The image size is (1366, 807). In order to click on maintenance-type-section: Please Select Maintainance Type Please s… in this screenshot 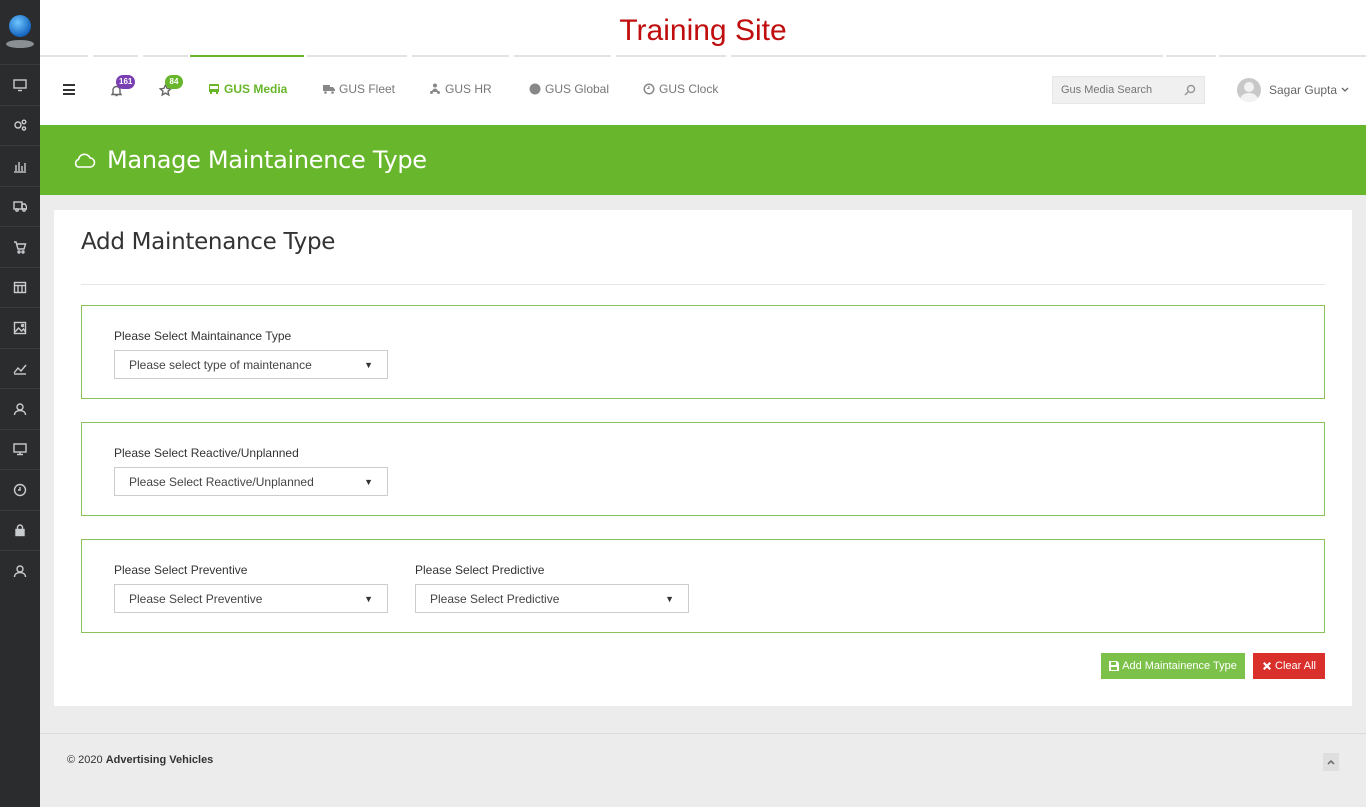, I will do `click(703, 352)`.